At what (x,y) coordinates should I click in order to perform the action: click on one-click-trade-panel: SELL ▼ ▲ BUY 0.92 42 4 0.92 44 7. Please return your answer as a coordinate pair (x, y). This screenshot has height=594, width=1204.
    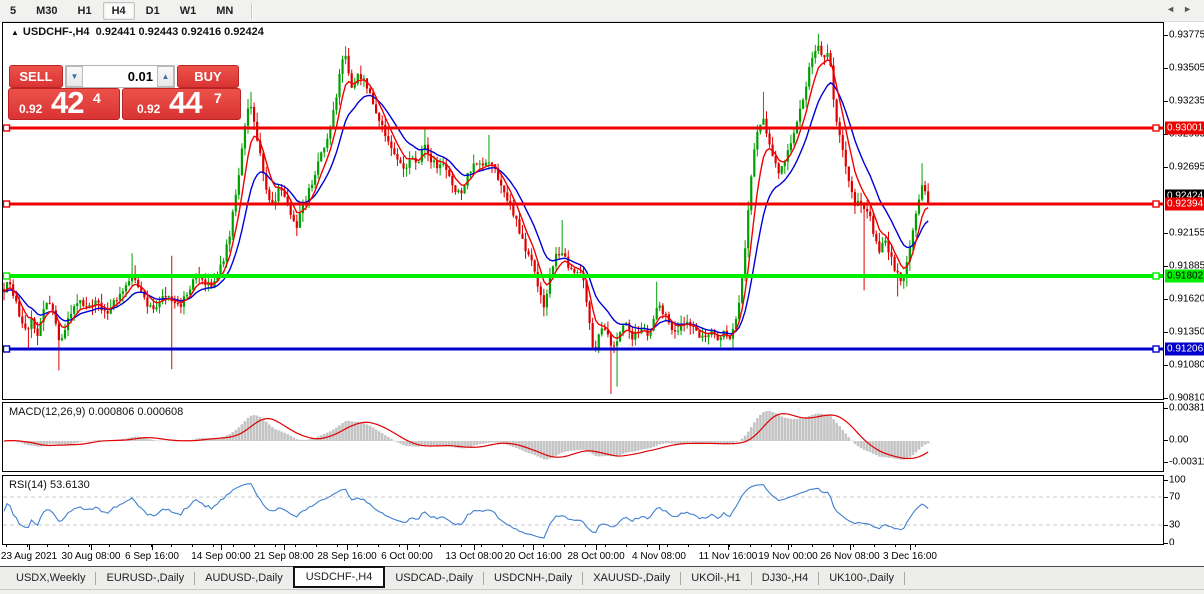
    Looking at the image, I should click on (124, 92).